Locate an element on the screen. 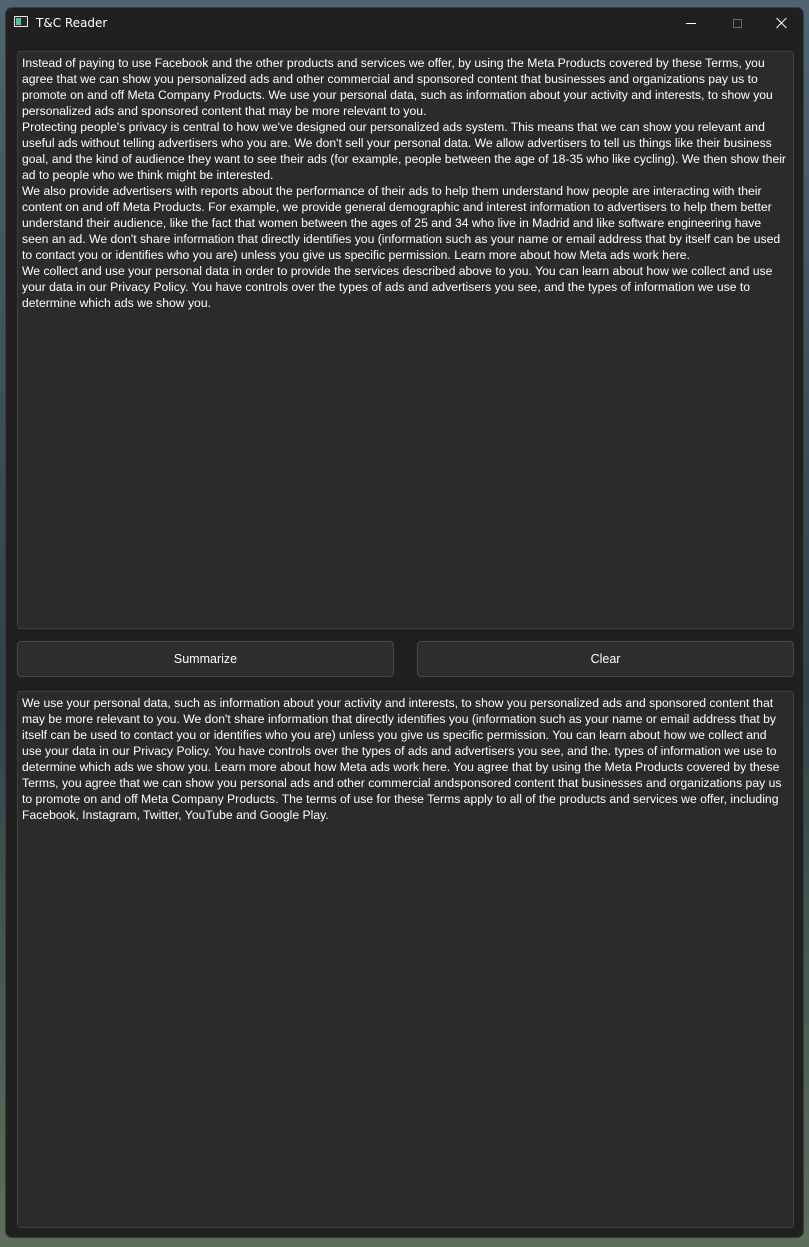 This screenshot has width=809, height=1247. maximize-button is located at coordinates (737, 23).